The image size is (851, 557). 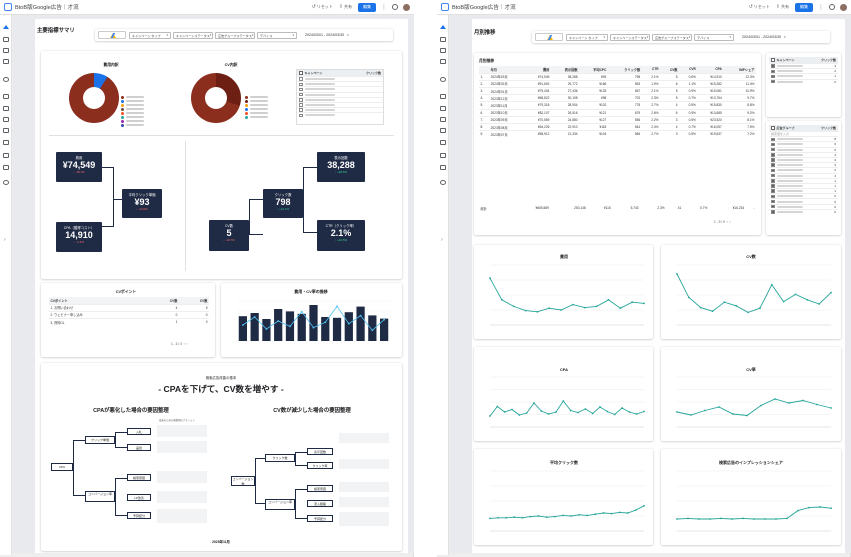 What do you see at coordinates (277, 35) in the screenshot?
I see `device-filter: デバイス ▾` at bounding box center [277, 35].